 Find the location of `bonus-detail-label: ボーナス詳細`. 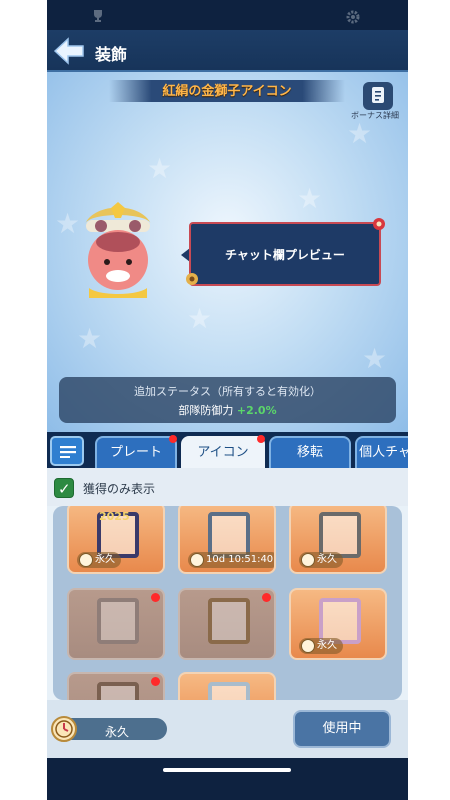

bonus-detail-label: ボーナス詳細 is located at coordinates (375, 115).